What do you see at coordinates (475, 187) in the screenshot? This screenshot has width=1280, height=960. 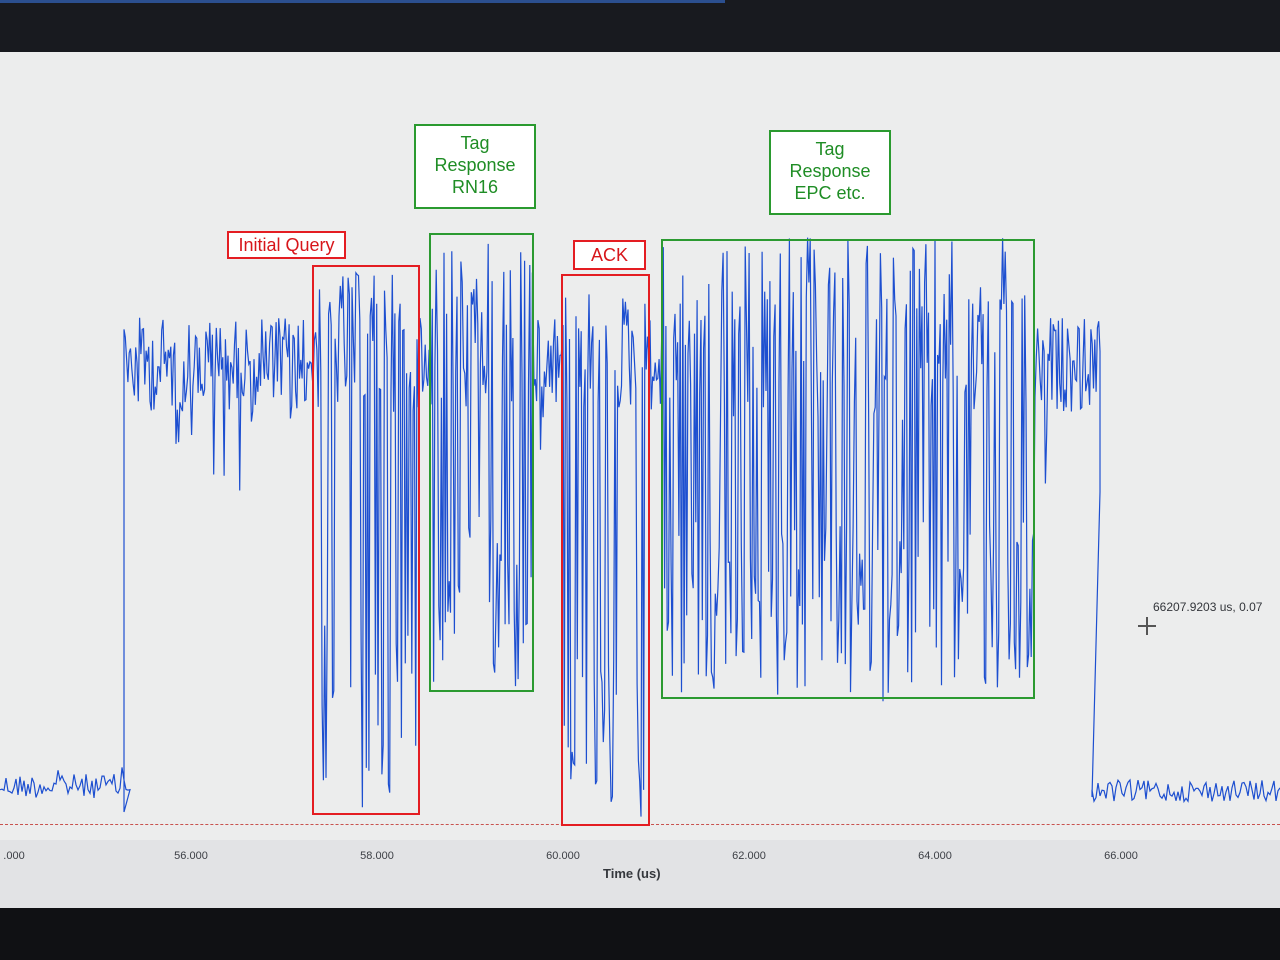 I see `annotation-line: RN16` at bounding box center [475, 187].